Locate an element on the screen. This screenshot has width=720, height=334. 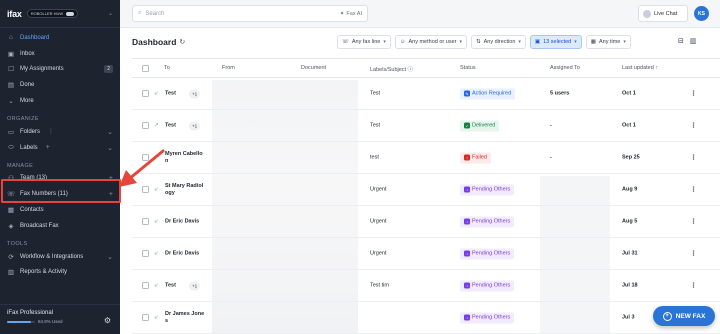
new-fax-label: NEW FAX is located at coordinates (690, 316).